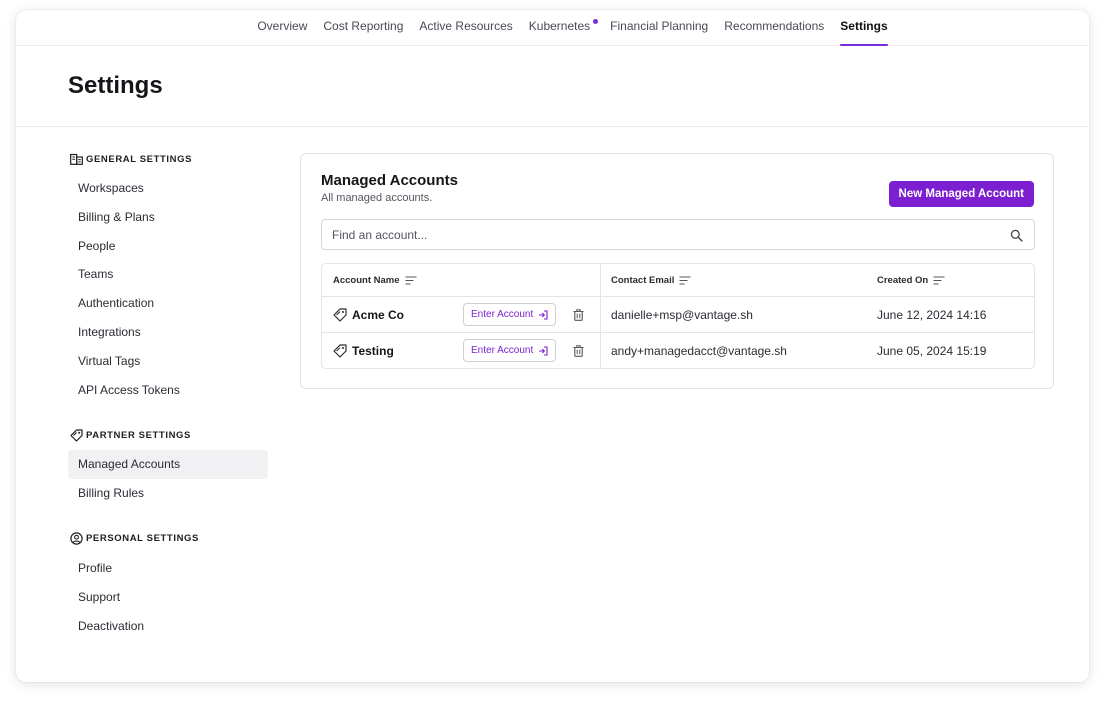 Image resolution: width=1104 pixels, height=702 pixels. I want to click on tab-overview: Overview, so click(282, 28).